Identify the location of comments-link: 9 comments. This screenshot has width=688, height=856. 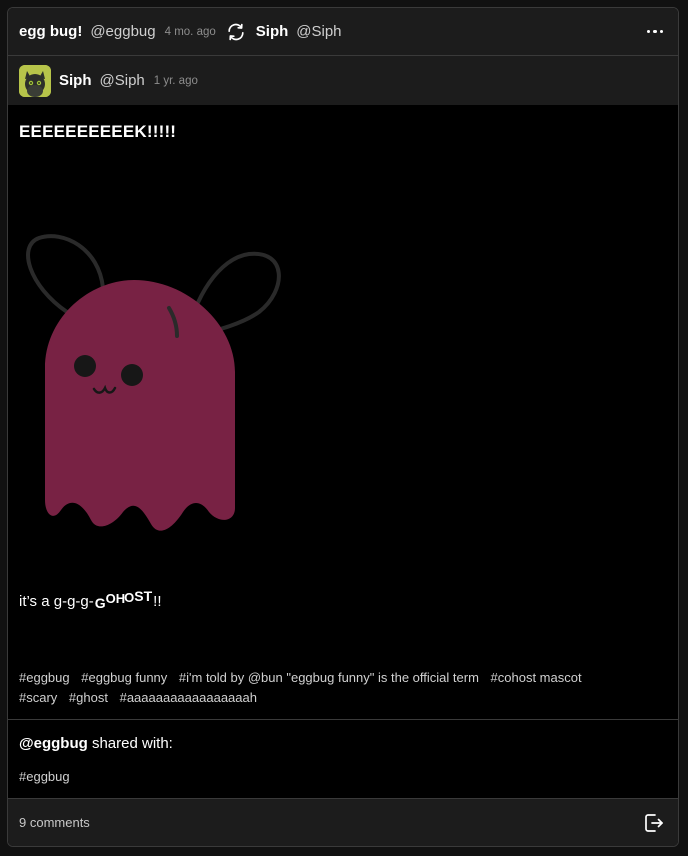
(54, 822).